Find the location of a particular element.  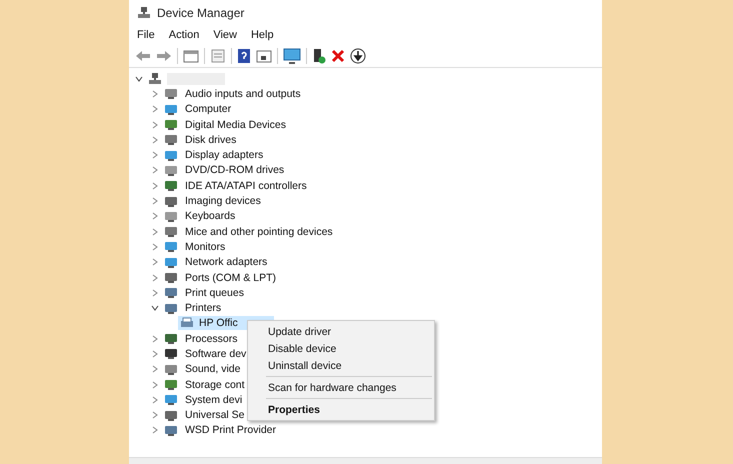

tree-item: Digital Media Devices is located at coordinates (235, 124).